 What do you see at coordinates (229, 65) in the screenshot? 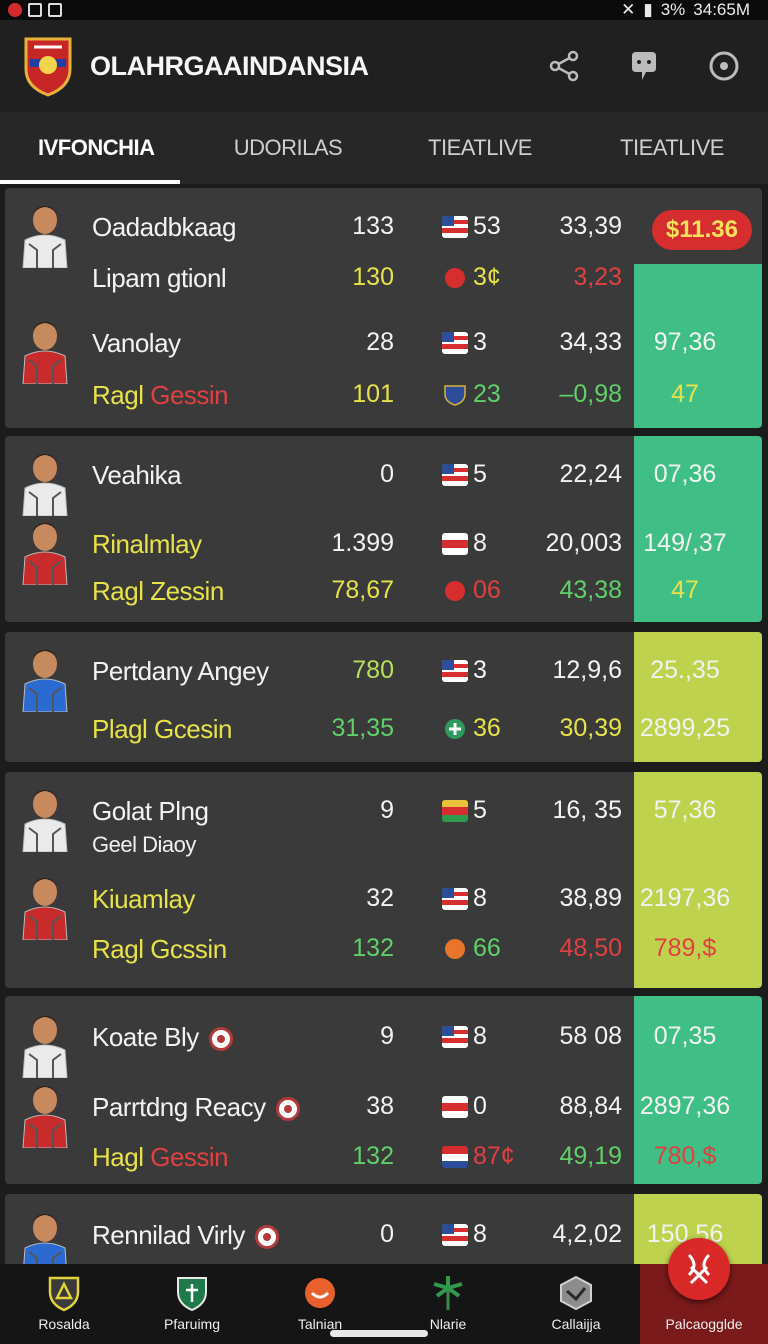
I see `app-title: OLAHRGAAINDANSIA` at bounding box center [229, 65].